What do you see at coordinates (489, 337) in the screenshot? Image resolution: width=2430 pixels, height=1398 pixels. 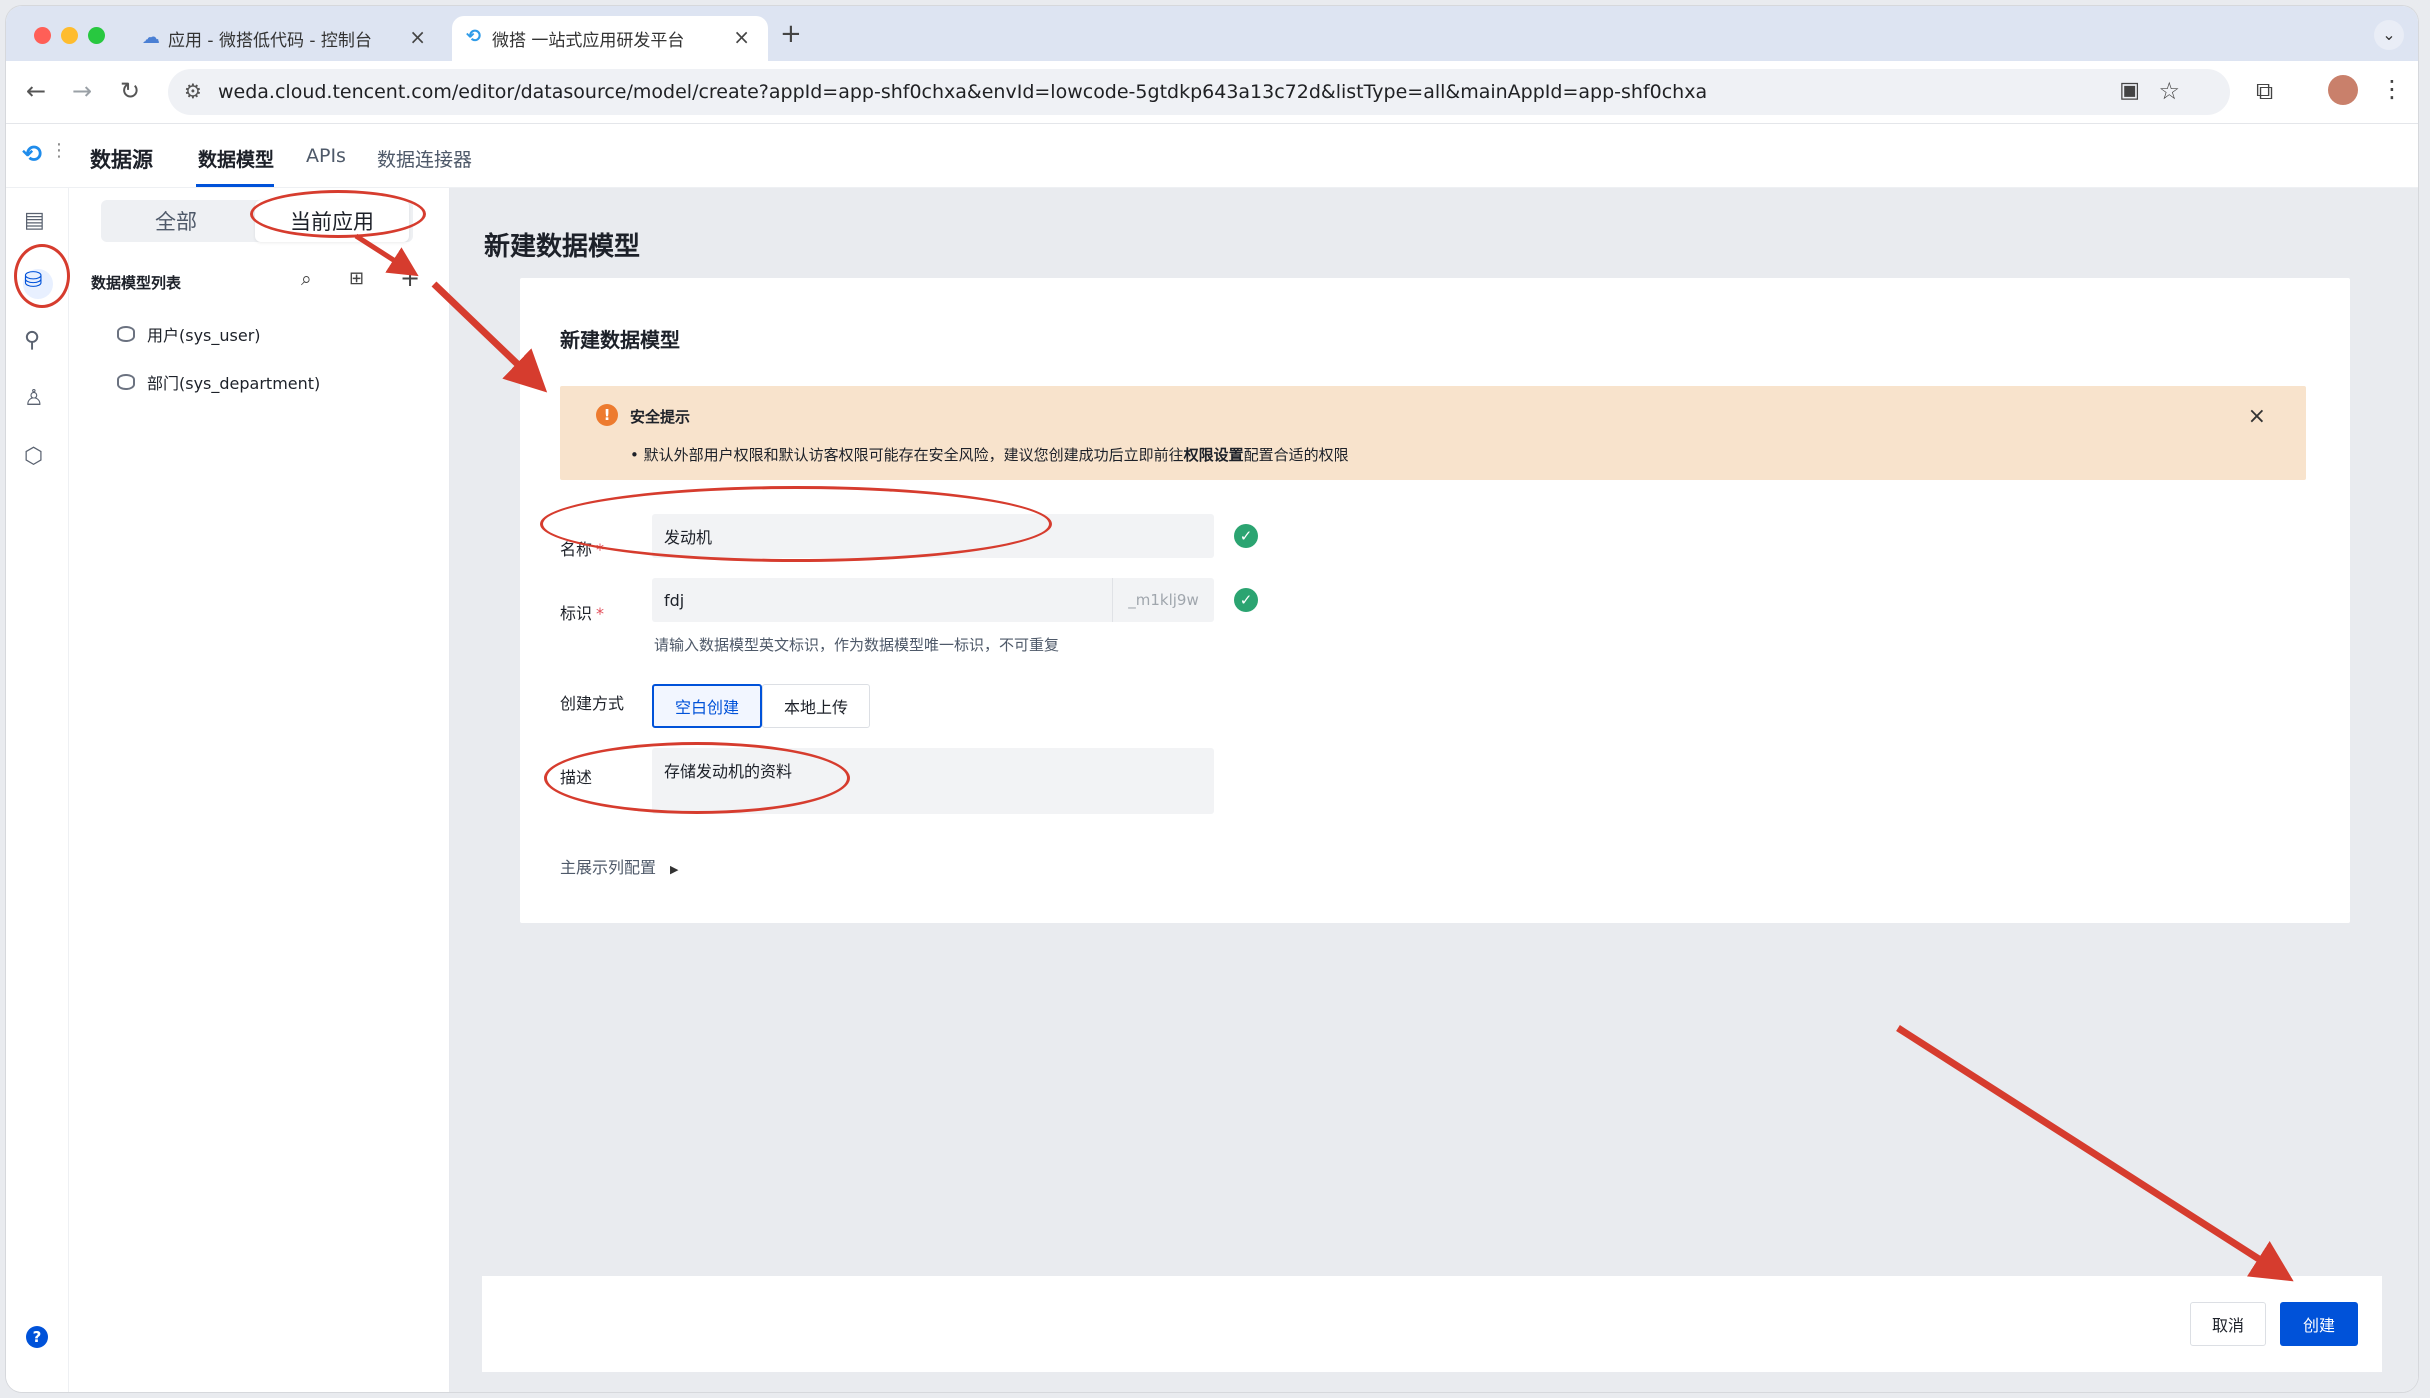 I see `arrow-to-form` at bounding box center [489, 337].